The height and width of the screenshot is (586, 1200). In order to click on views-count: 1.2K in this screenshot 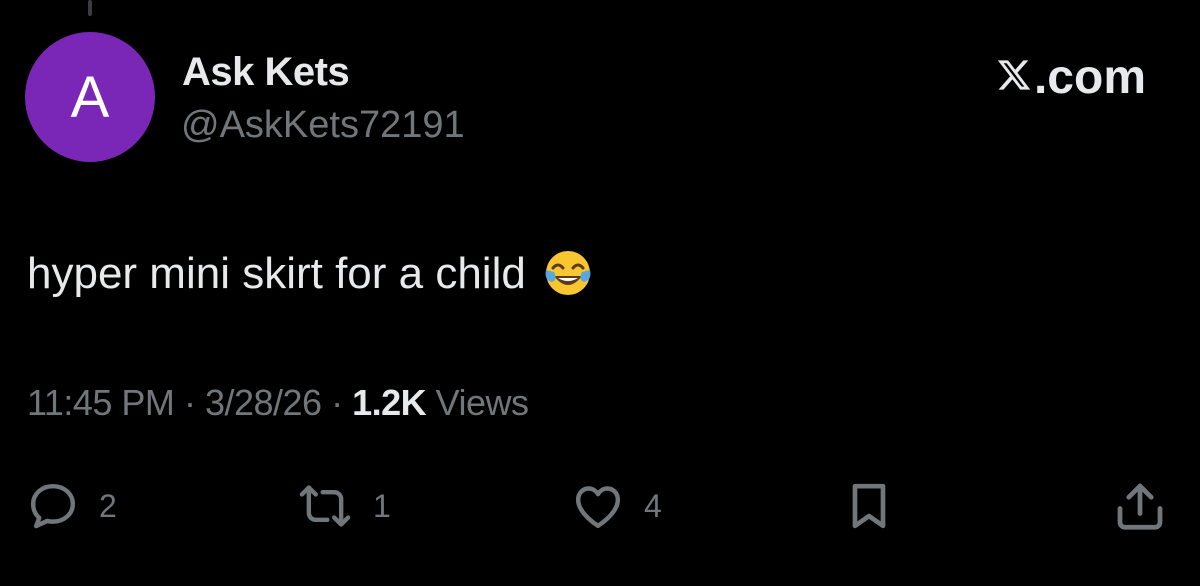, I will do `click(394, 402)`.